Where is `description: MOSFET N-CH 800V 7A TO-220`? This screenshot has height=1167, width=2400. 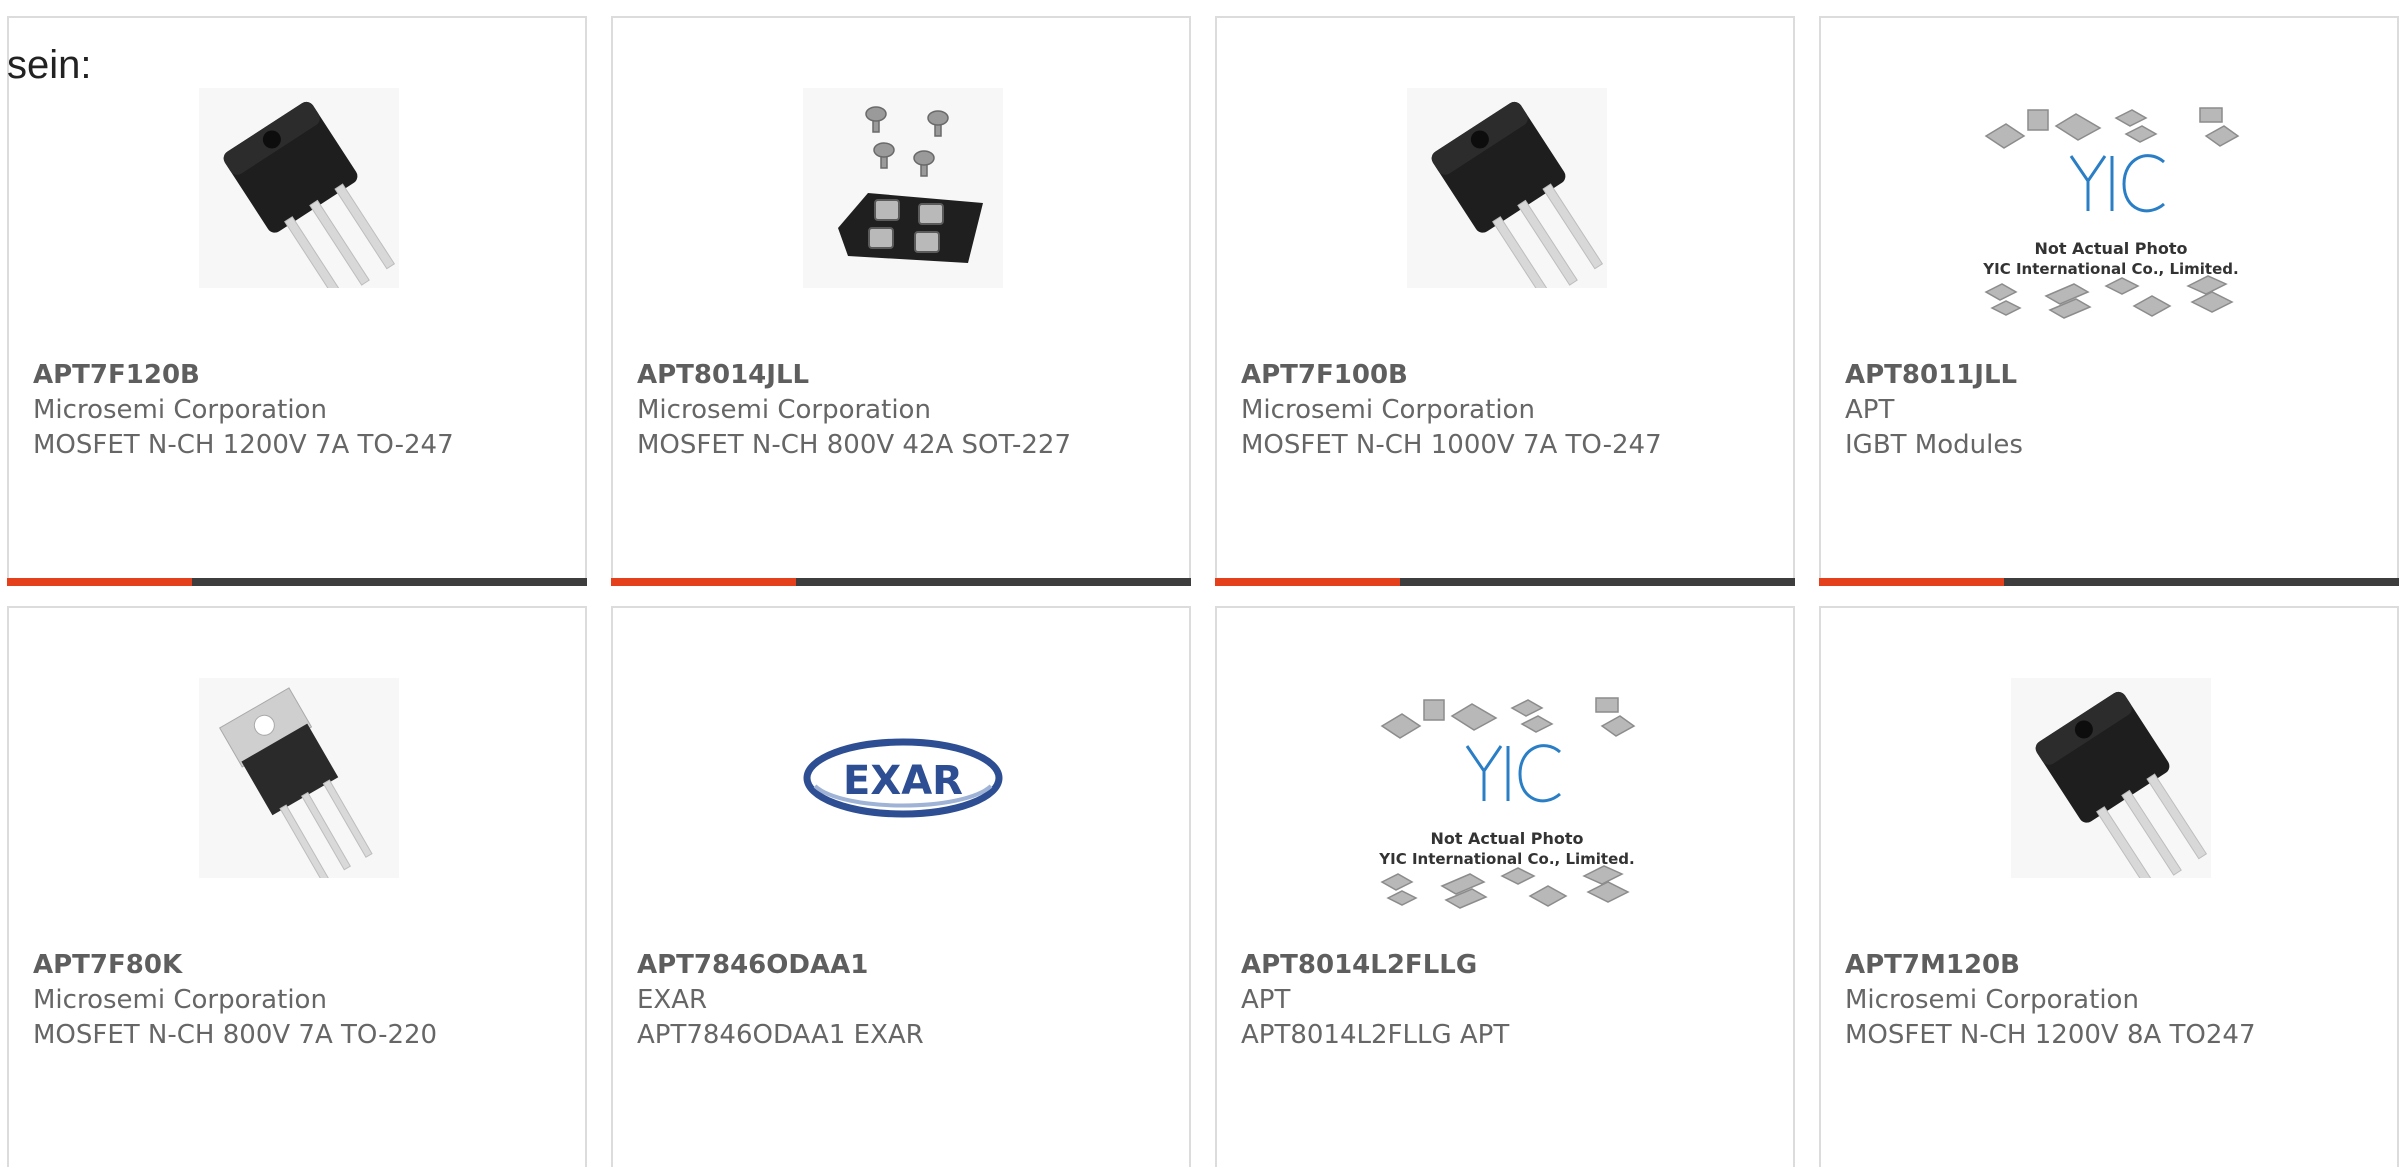 description: MOSFET N-CH 800V 7A TO-220 is located at coordinates (235, 1035).